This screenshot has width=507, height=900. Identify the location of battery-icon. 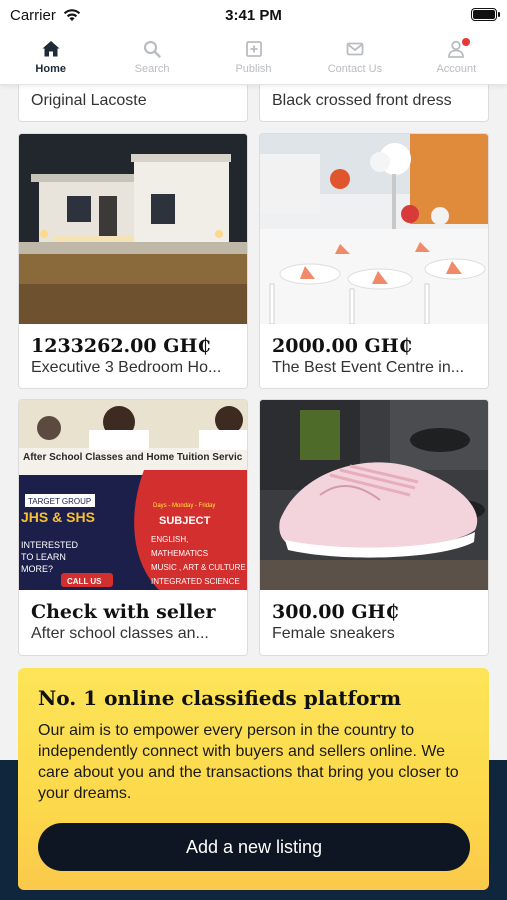
(485, 14).